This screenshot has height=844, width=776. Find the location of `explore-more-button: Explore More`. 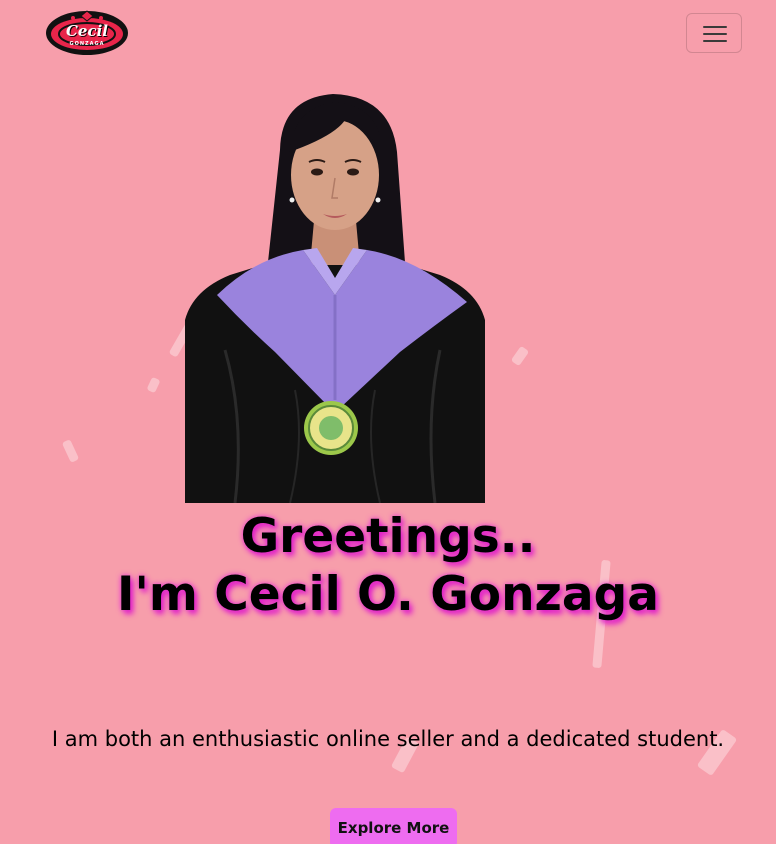

explore-more-button: Explore More is located at coordinates (393, 826).